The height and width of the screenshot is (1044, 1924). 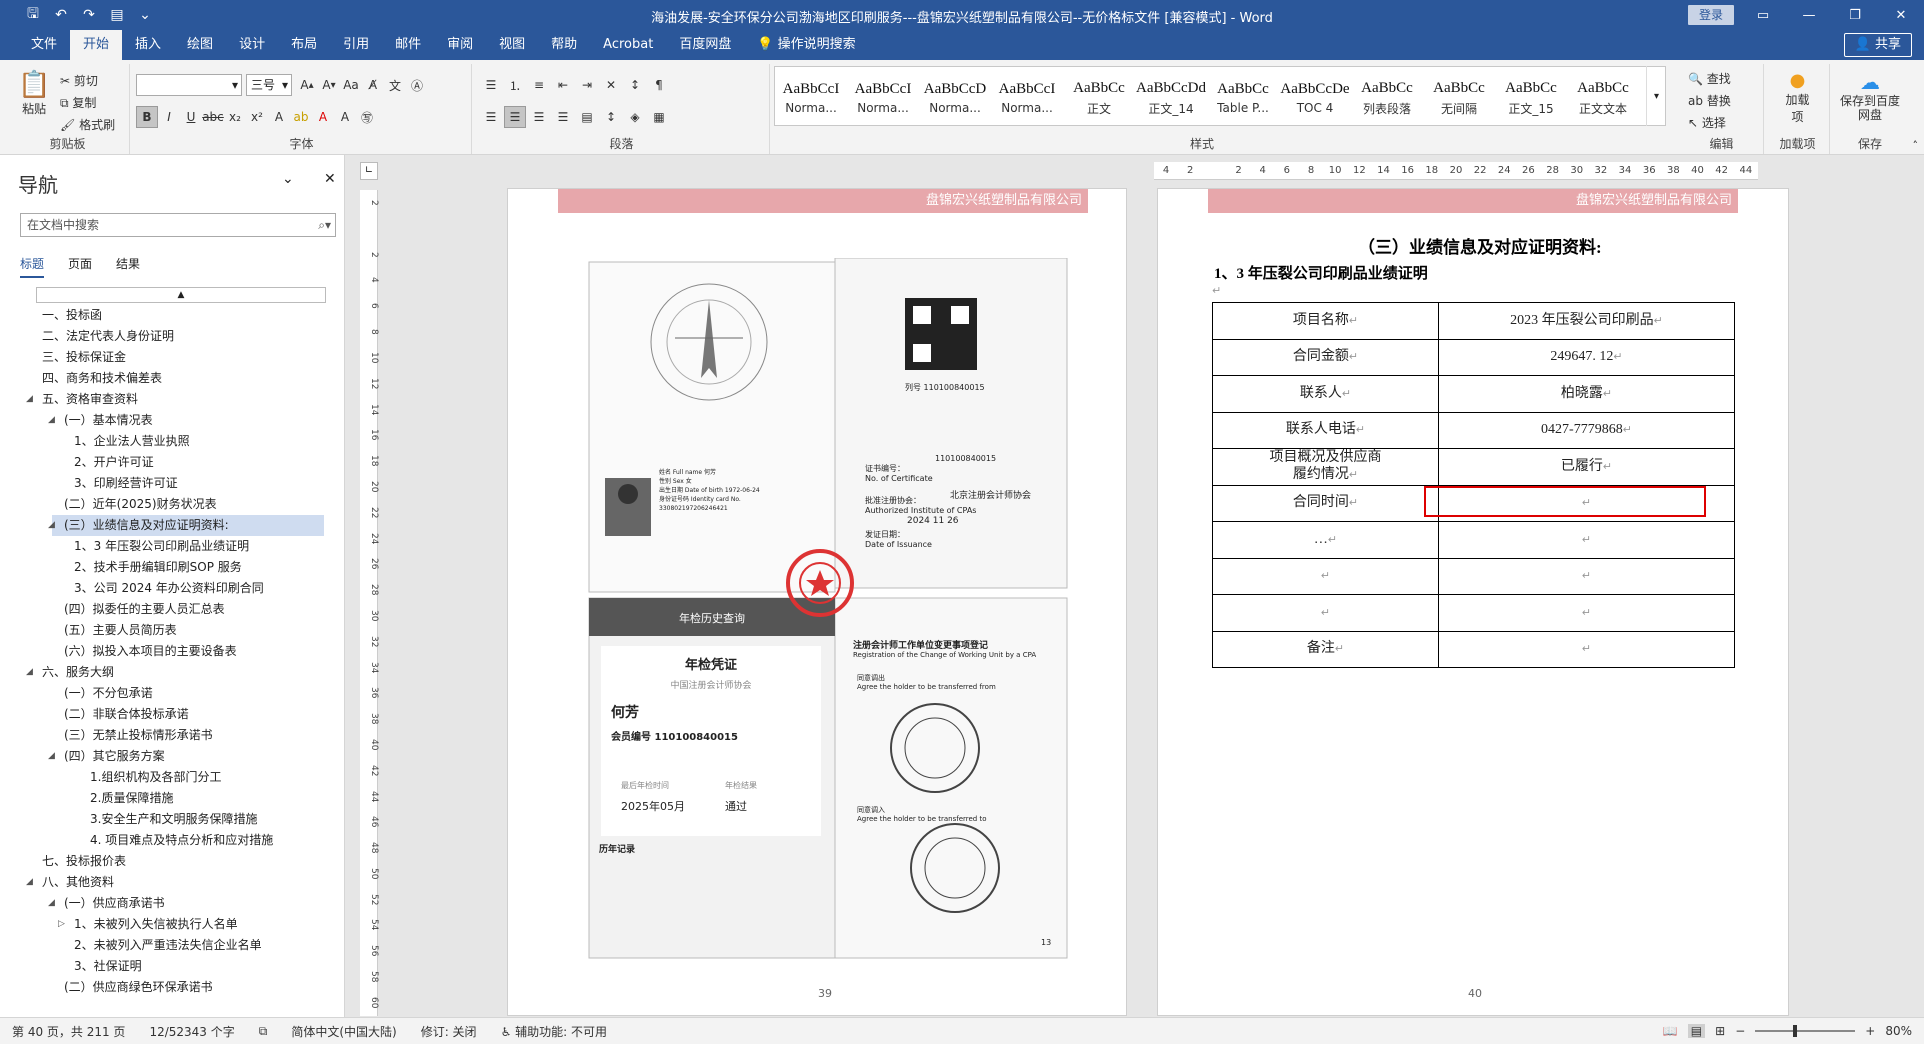 I want to click on table-label-cell: 项目名称↵, so click(x=1325, y=321).